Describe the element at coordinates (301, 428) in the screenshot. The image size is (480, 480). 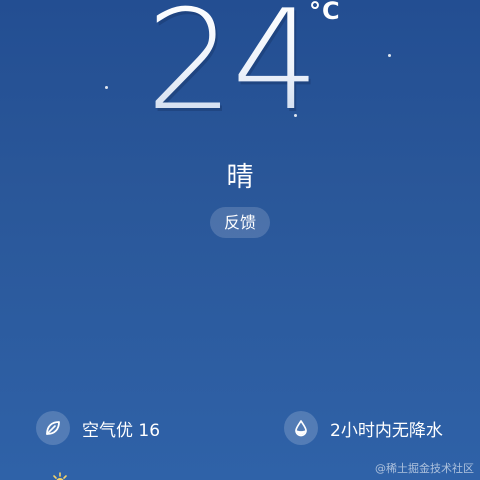
I see `water-drop-icon` at that location.